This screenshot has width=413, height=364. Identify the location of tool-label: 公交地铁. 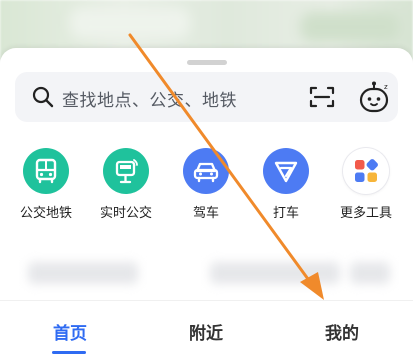
(45, 213).